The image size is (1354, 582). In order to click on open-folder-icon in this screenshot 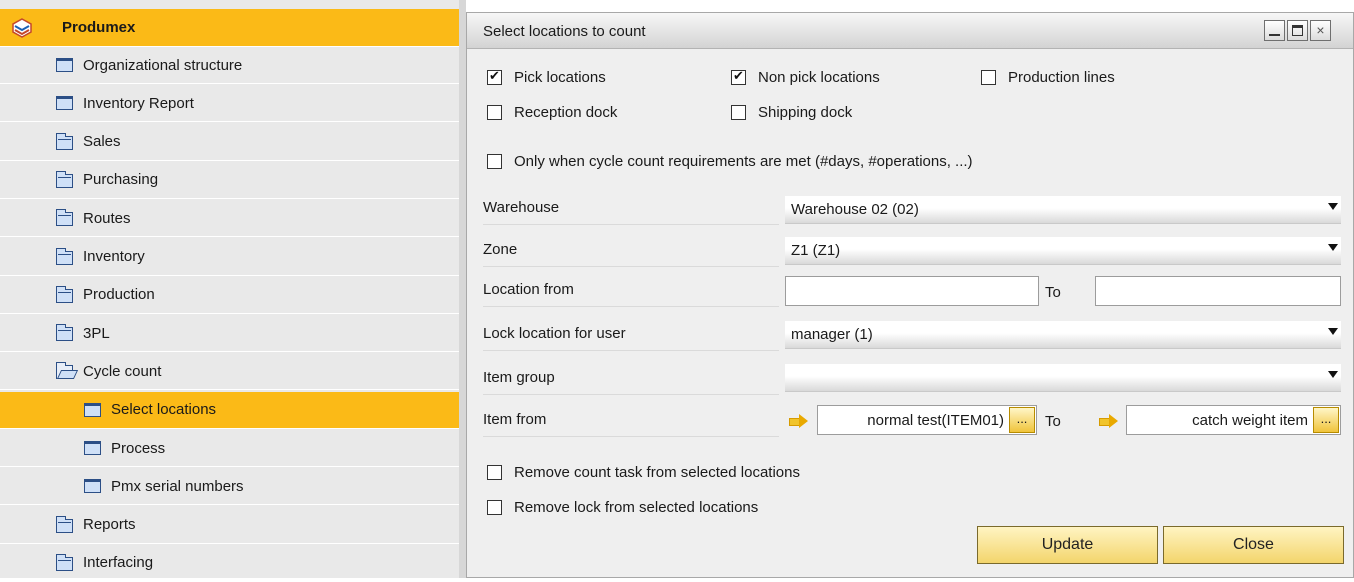, I will do `click(64, 371)`.